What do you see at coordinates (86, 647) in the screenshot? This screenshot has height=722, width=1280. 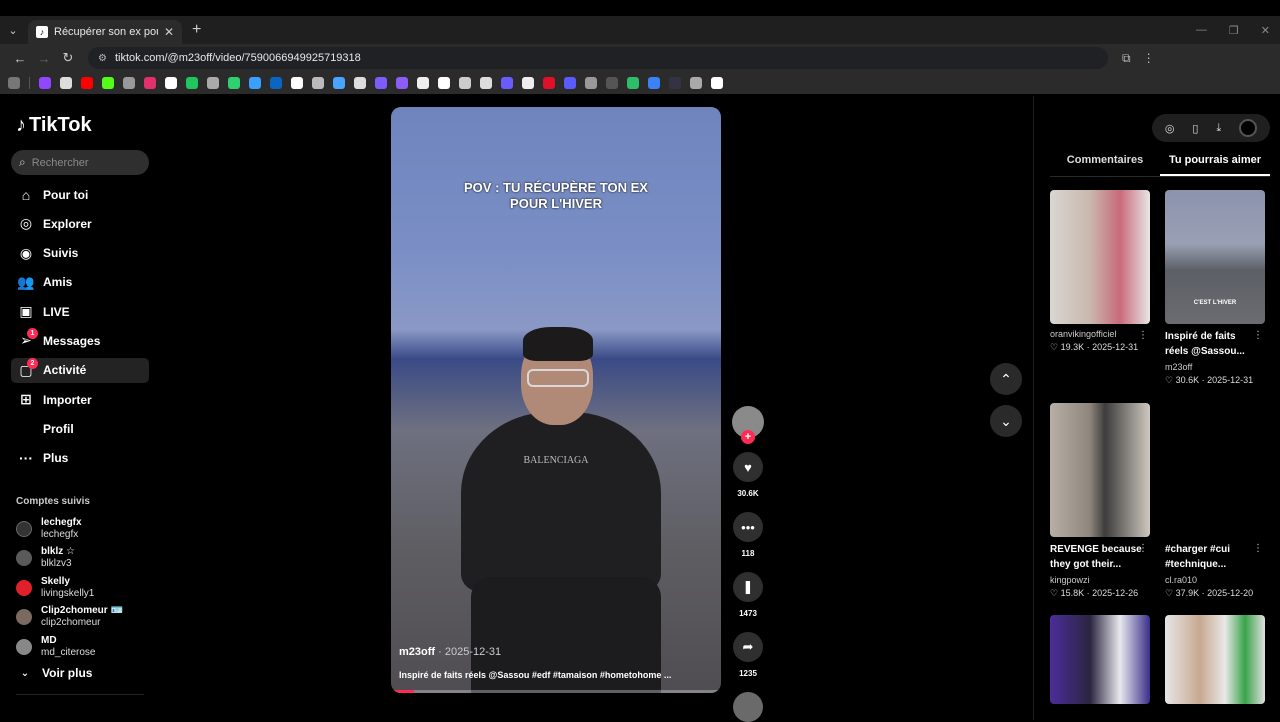 I see `following-account: MD md_citerose` at bounding box center [86, 647].